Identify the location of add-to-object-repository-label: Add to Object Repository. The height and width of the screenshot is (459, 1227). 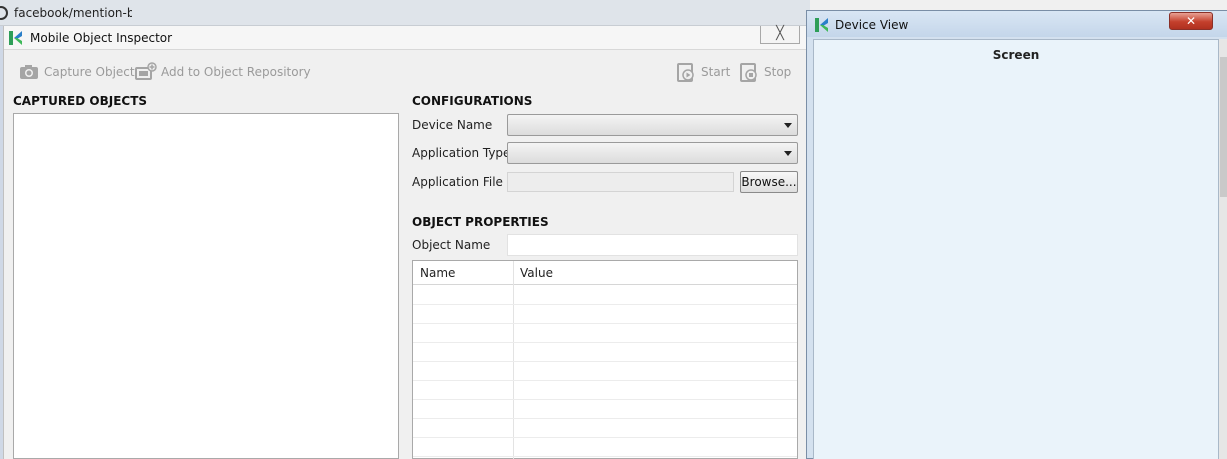
(236, 72).